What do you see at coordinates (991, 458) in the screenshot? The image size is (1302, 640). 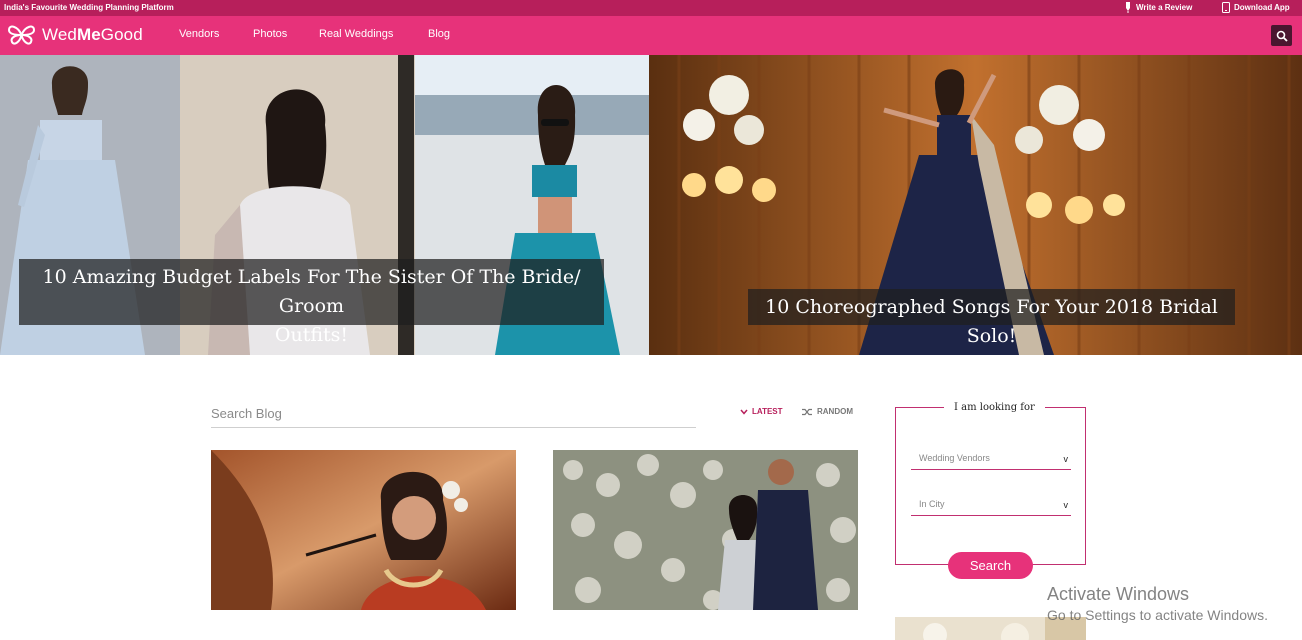 I see `vendor-category-select: Wedding Vendors v` at bounding box center [991, 458].